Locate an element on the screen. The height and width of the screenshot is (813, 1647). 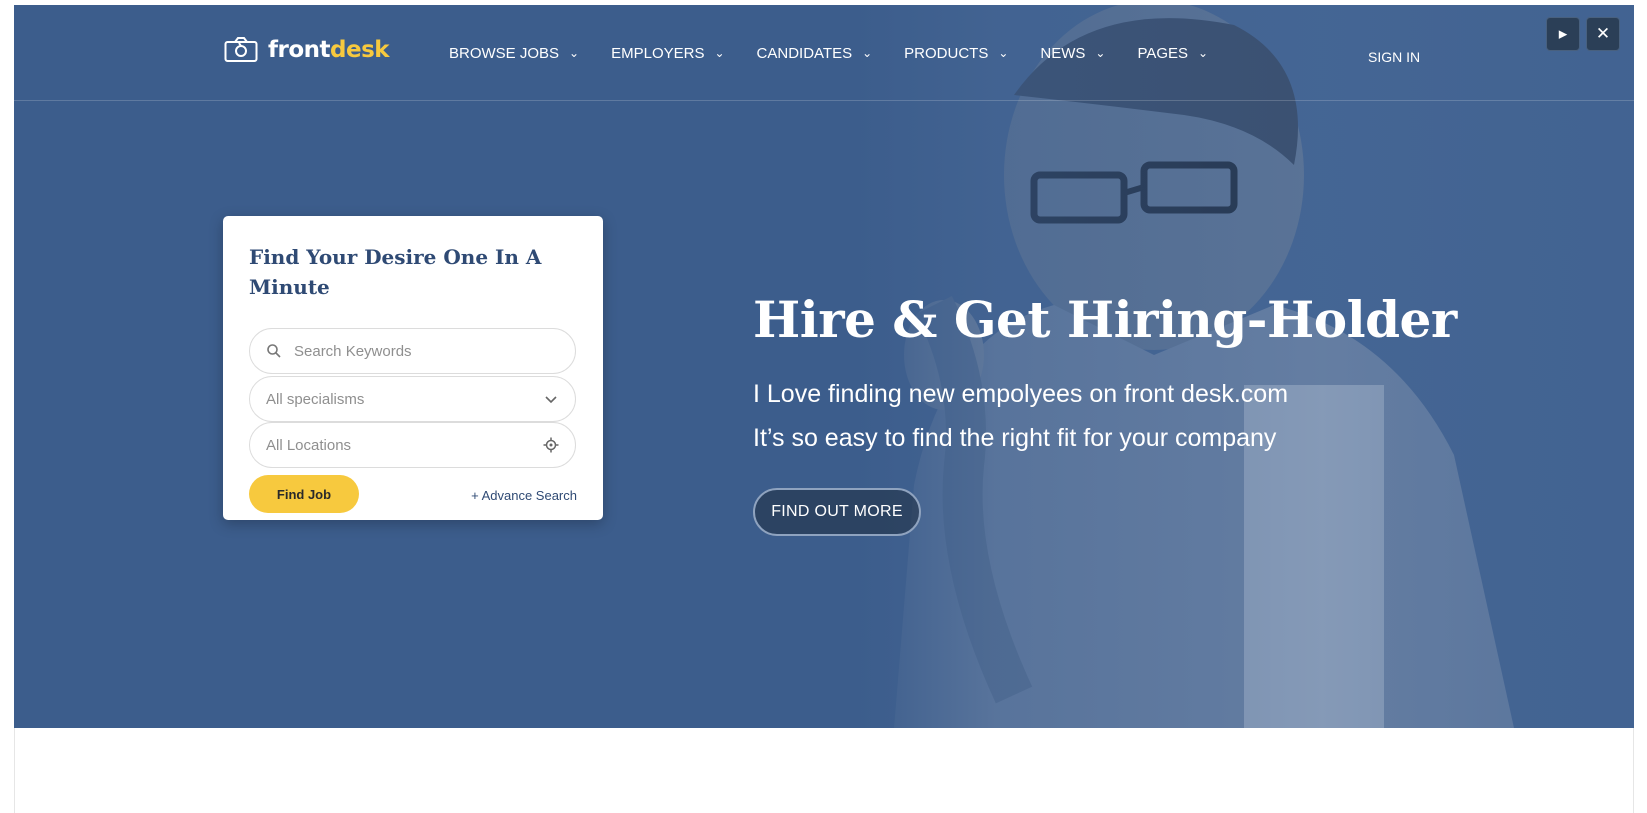
site-logo: frontdesk is located at coordinates (307, 50).